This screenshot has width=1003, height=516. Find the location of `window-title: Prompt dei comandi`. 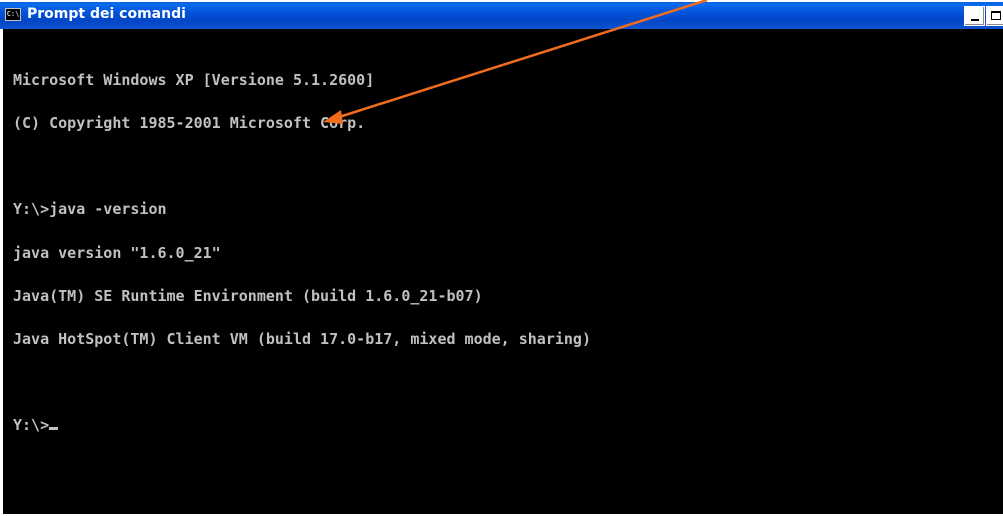

window-title: Prompt dei comandi is located at coordinates (106, 14).